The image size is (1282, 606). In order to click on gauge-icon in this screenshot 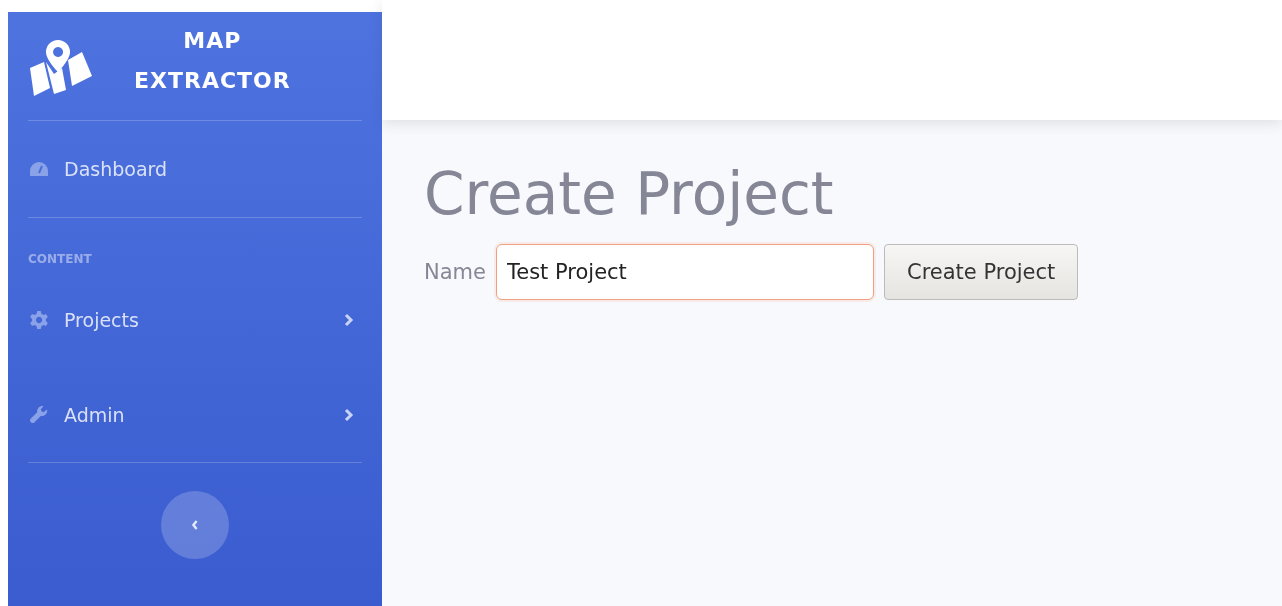, I will do `click(39, 169)`.